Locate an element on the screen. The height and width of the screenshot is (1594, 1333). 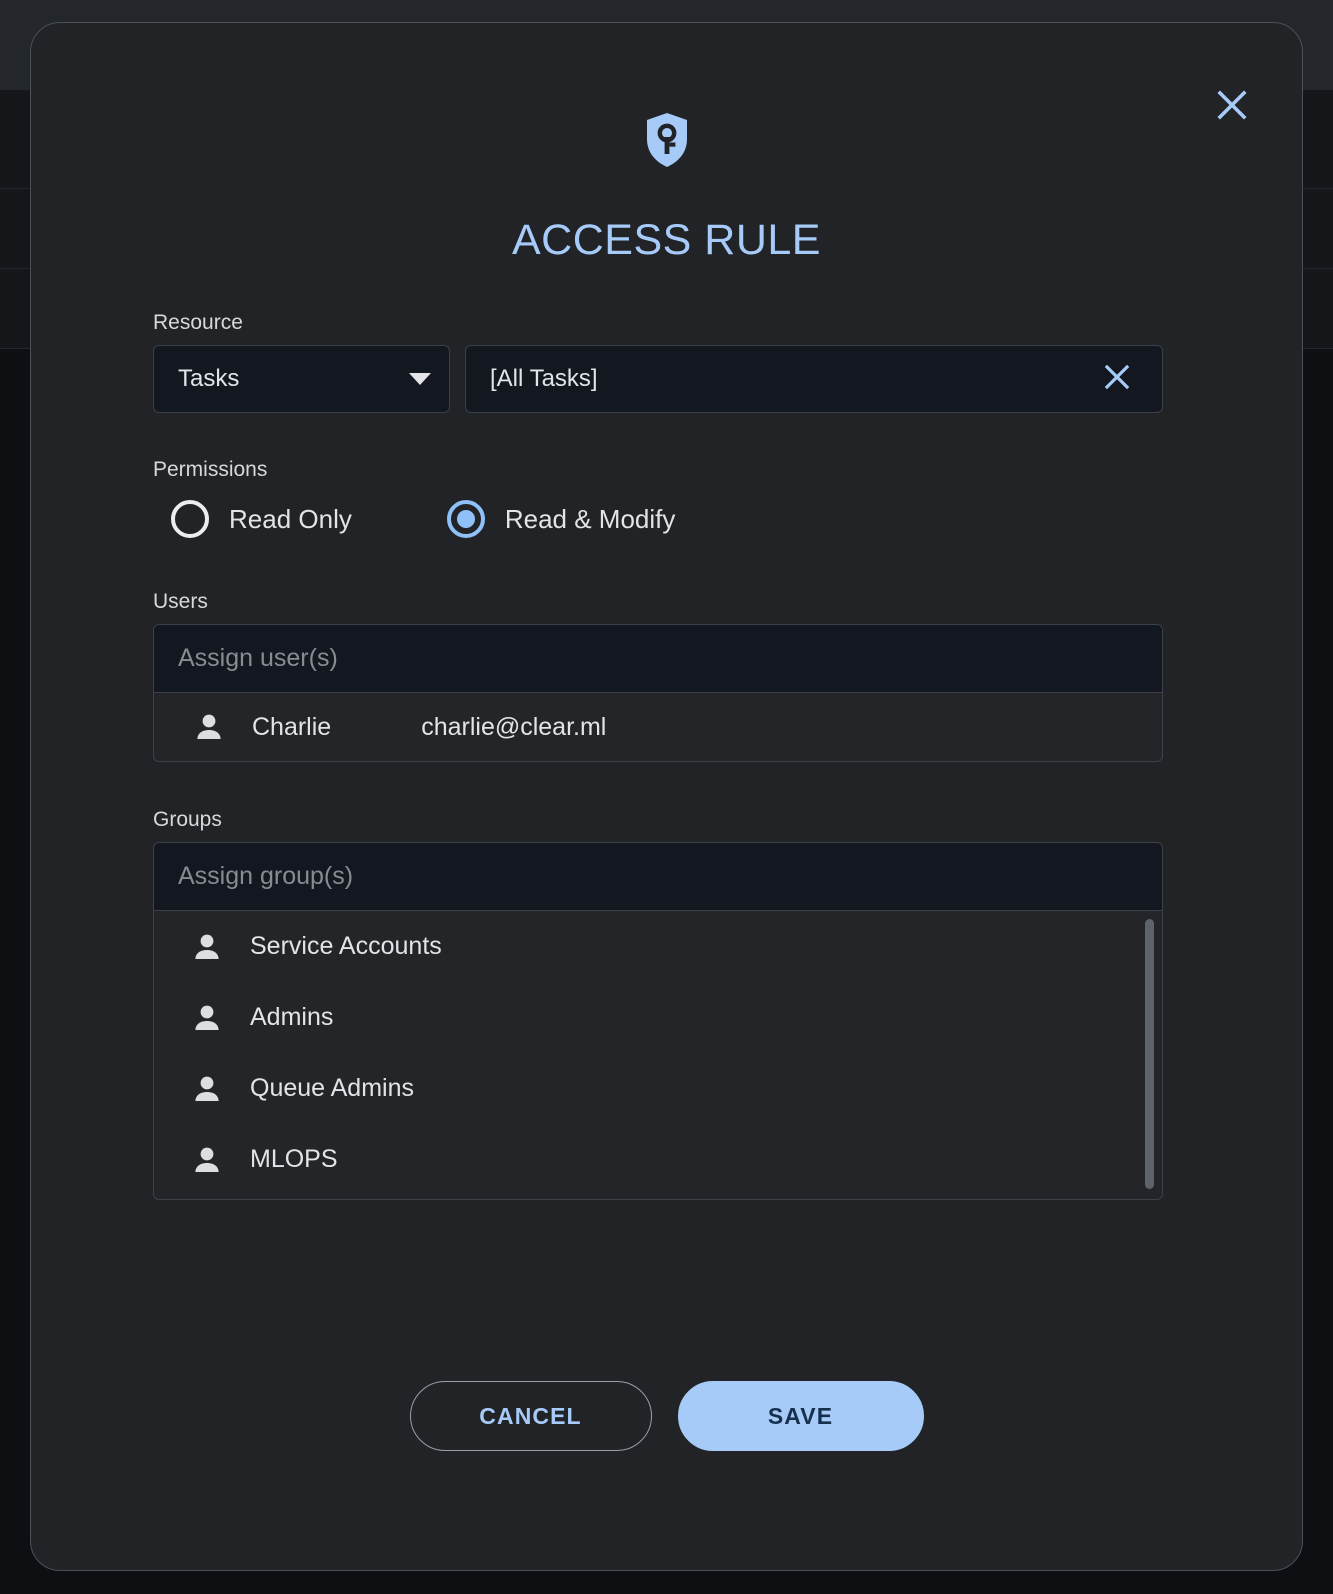
resource-row: Tasks [All Tasks] is located at coordinates (658, 379).